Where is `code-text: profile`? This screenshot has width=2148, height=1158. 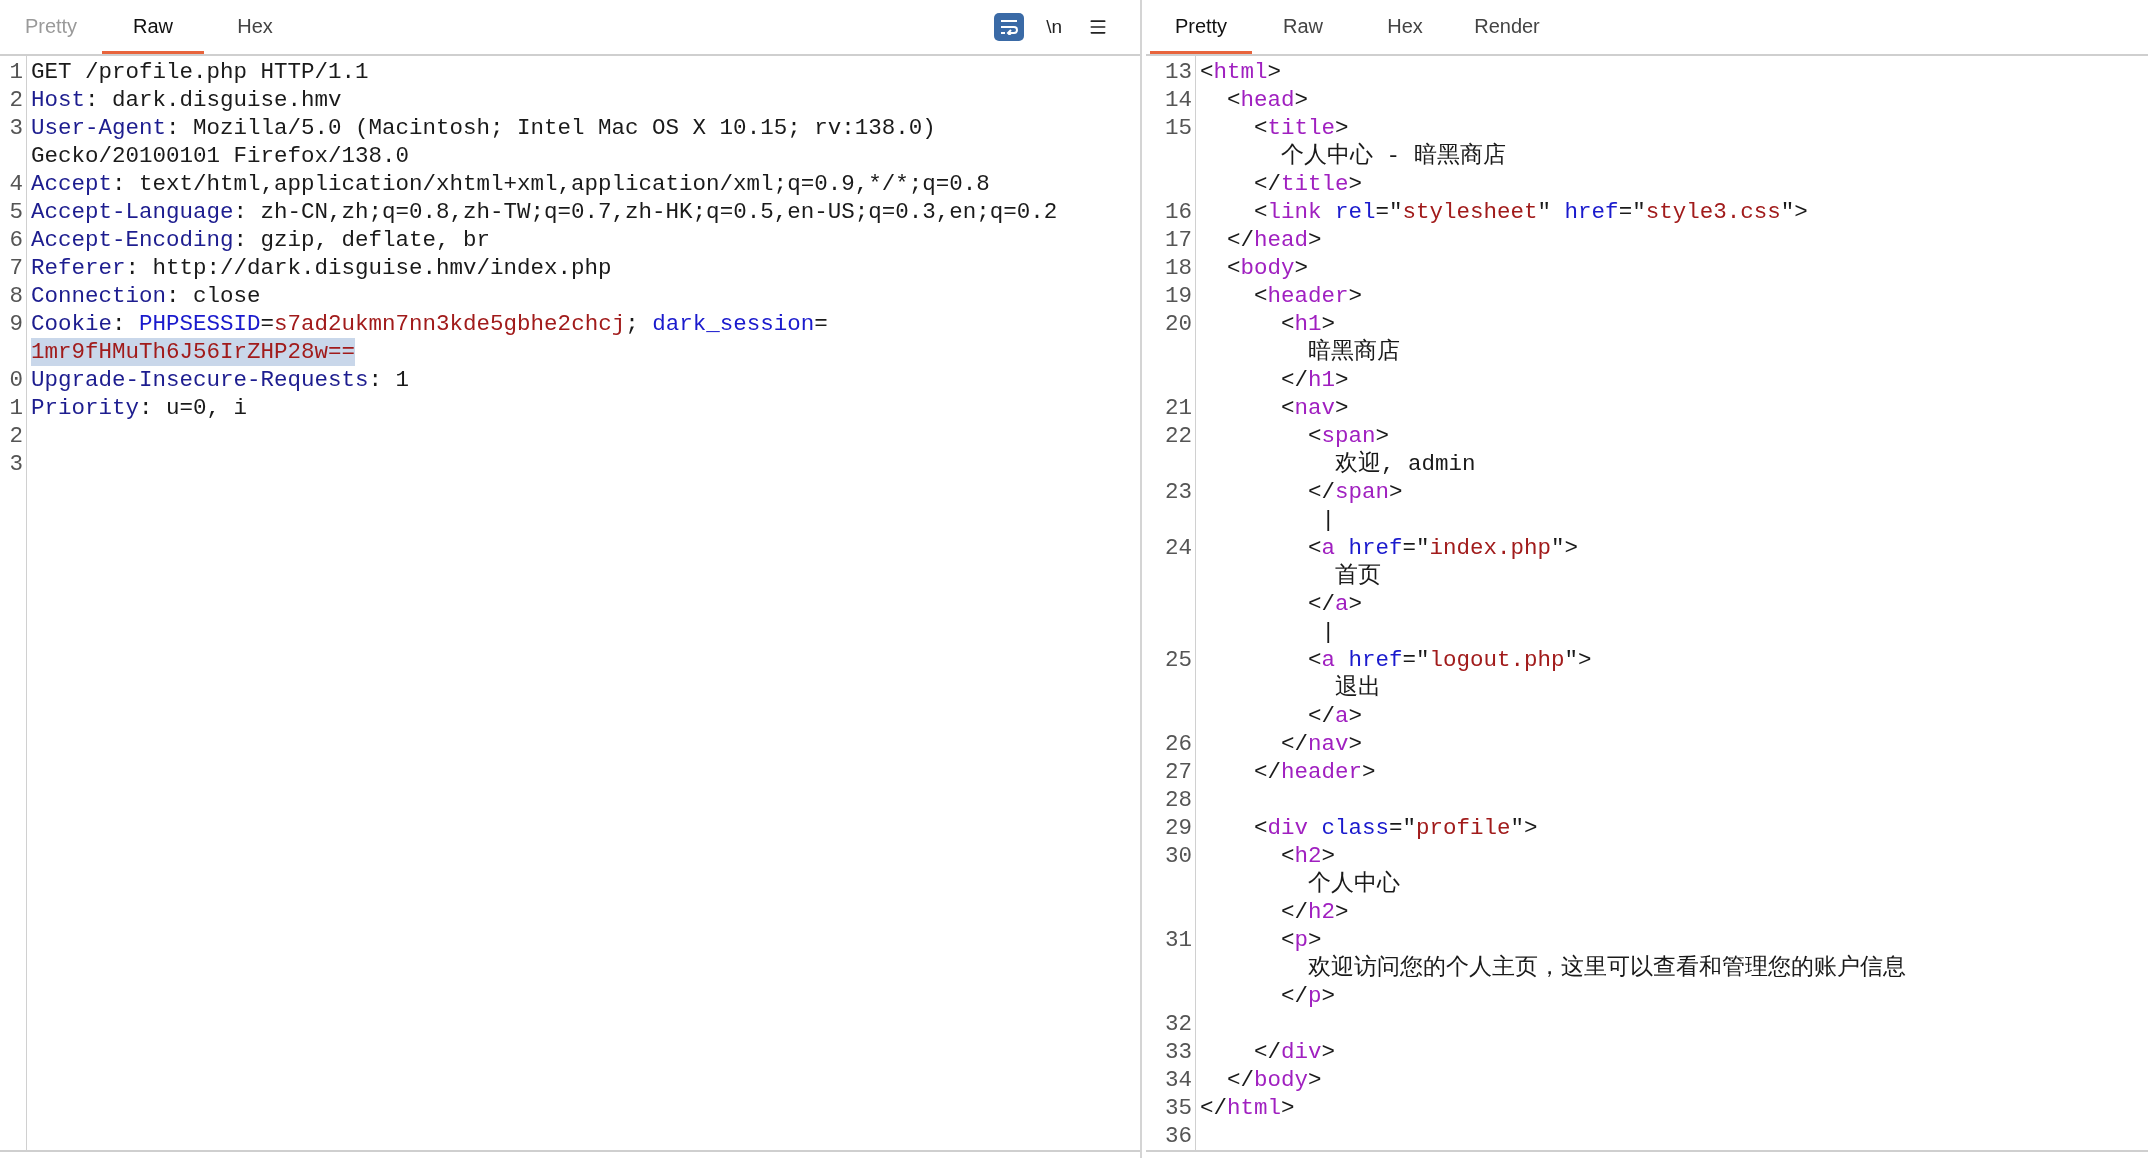
code-text: profile is located at coordinates (1463, 828).